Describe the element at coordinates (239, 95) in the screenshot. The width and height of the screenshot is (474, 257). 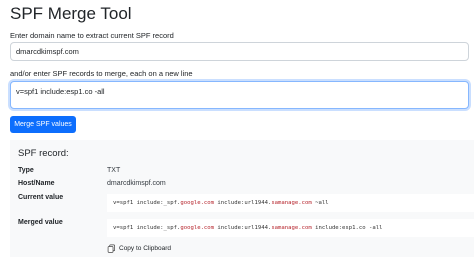
I see `spf-records-textarea: v=spf1 include:esp1.co -all` at that location.